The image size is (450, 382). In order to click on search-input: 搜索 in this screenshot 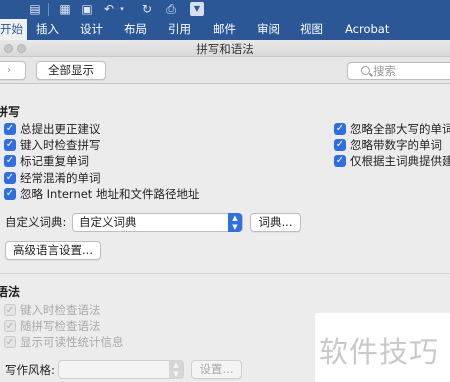, I will do `click(398, 71)`.